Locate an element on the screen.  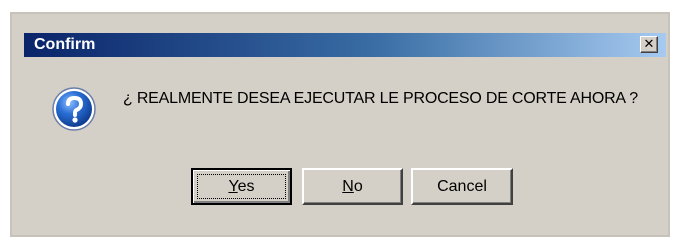
question-icon is located at coordinates (74, 109).